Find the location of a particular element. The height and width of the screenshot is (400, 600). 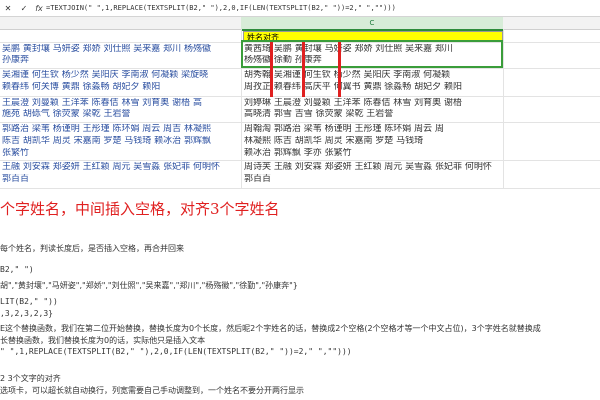

right-row-5-line-1: 周诗芙 王融 刘安霖 郑姿妍 王红颖 周元 吴雪淼 张妃菲 何明怀 is located at coordinates (368, 167).